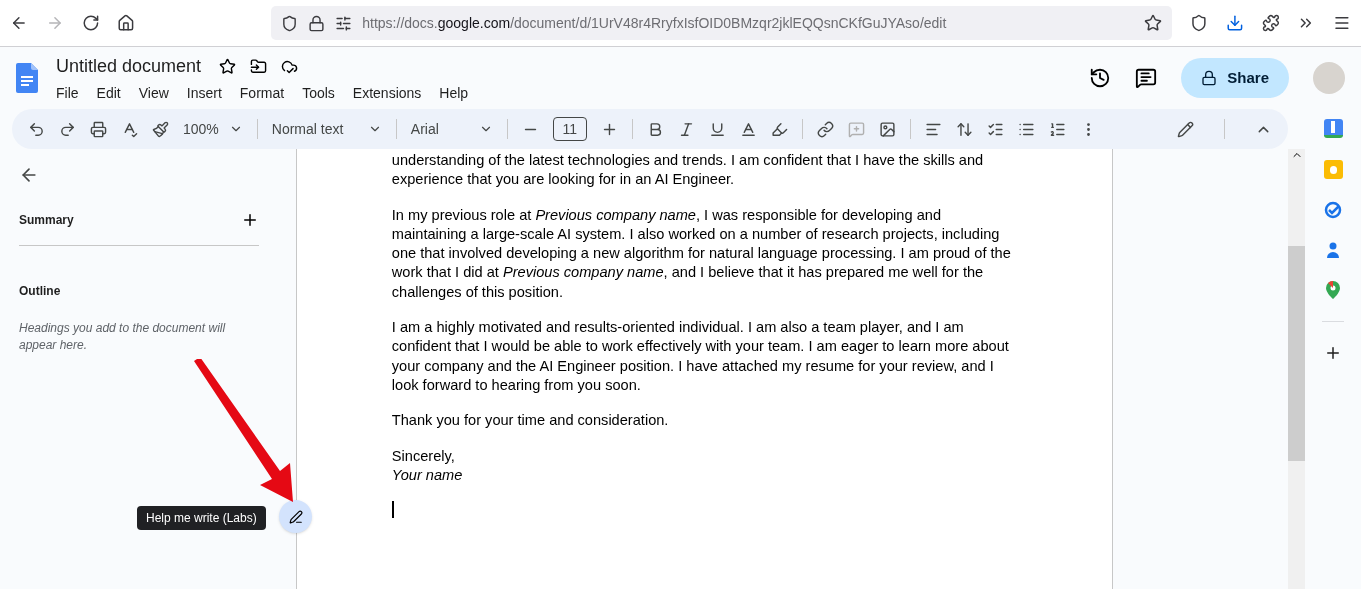  Describe the element at coordinates (1342, 23) in the screenshot. I see `menu-icon` at that location.